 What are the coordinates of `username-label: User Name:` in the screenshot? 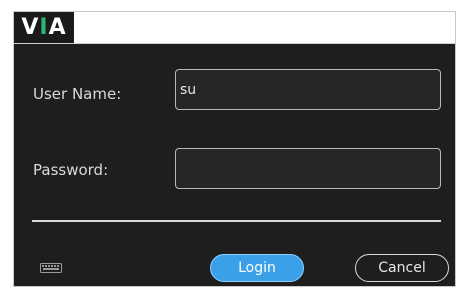 It's located at (77, 94).